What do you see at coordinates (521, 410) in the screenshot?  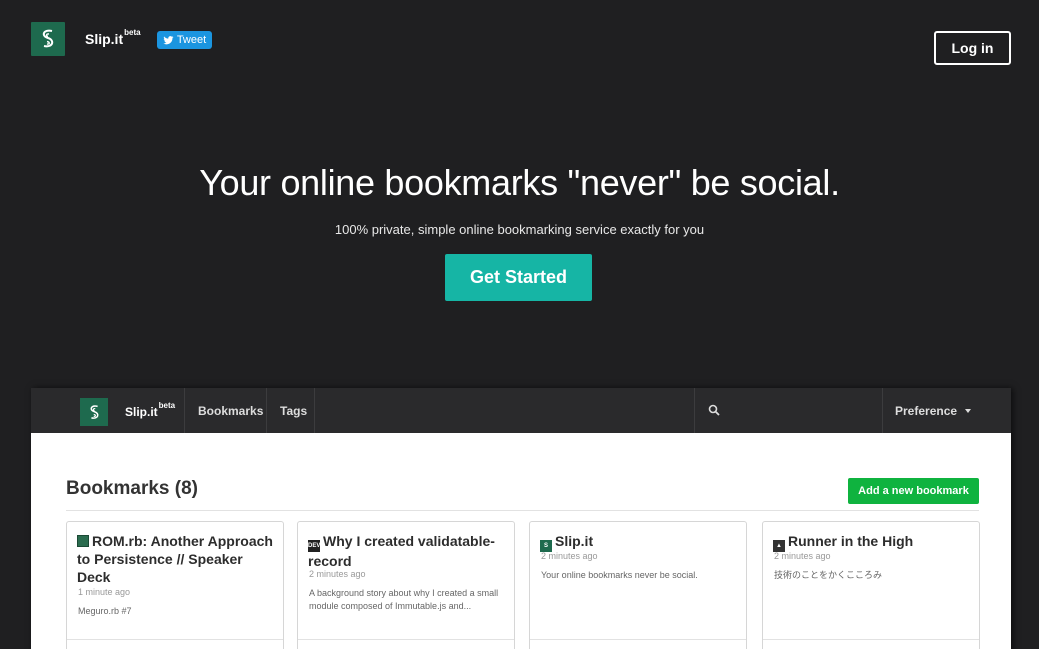 I see `preview-navbar: Slip.itbeta Bookmarks Tags Preference` at bounding box center [521, 410].